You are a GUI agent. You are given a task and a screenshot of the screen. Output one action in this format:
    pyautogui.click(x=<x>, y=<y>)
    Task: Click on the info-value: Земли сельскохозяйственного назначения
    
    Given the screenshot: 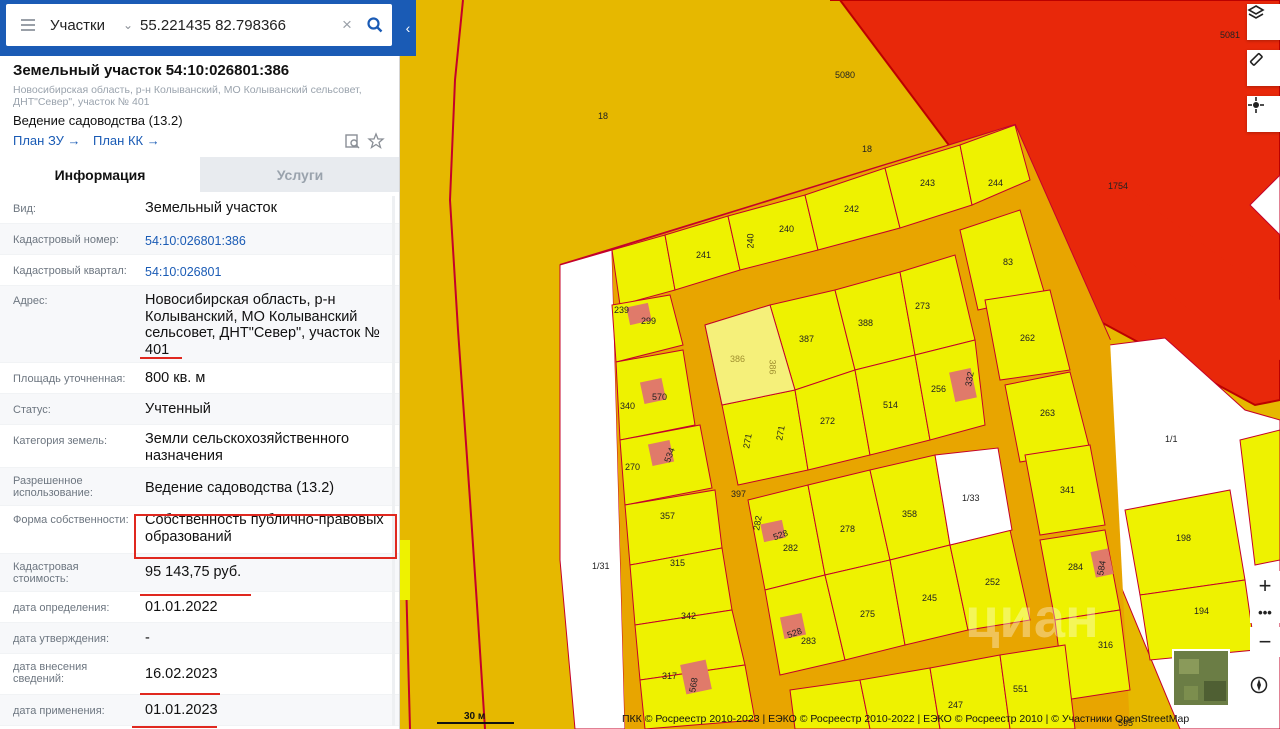 What is the action you would take?
    pyautogui.click(x=247, y=447)
    